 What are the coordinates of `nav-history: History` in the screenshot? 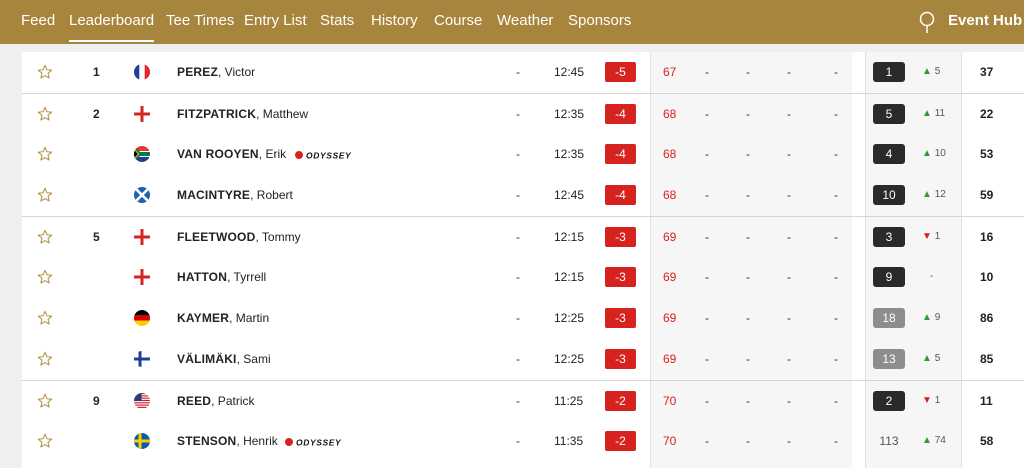 It's located at (394, 20).